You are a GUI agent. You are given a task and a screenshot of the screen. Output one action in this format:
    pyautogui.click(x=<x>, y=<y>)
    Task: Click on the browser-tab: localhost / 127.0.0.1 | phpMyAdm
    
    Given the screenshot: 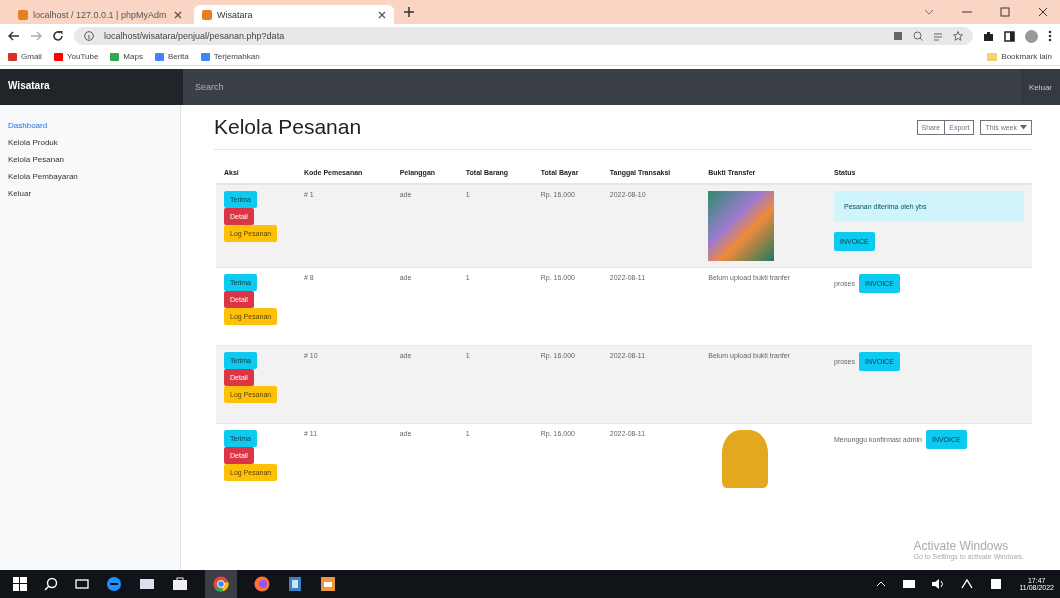 What is the action you would take?
    pyautogui.click(x=100, y=14)
    